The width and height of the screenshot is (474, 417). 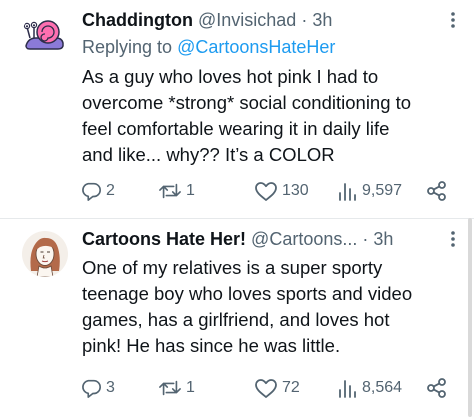 I want to click on action-bar: 2 1 130 9,597, so click(x=270, y=191).